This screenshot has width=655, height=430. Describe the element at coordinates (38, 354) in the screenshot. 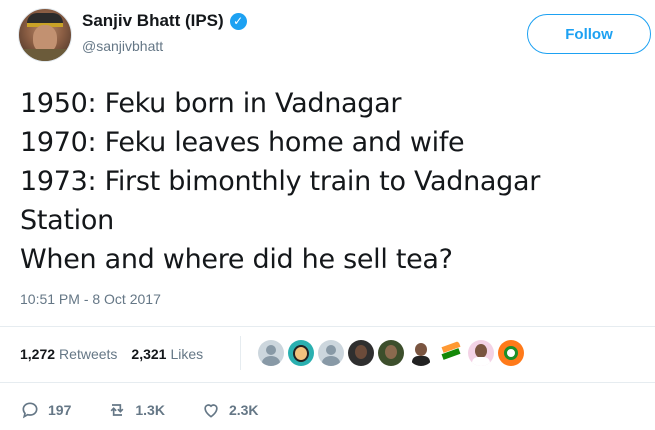

I see `retweets-count: 1,272` at that location.